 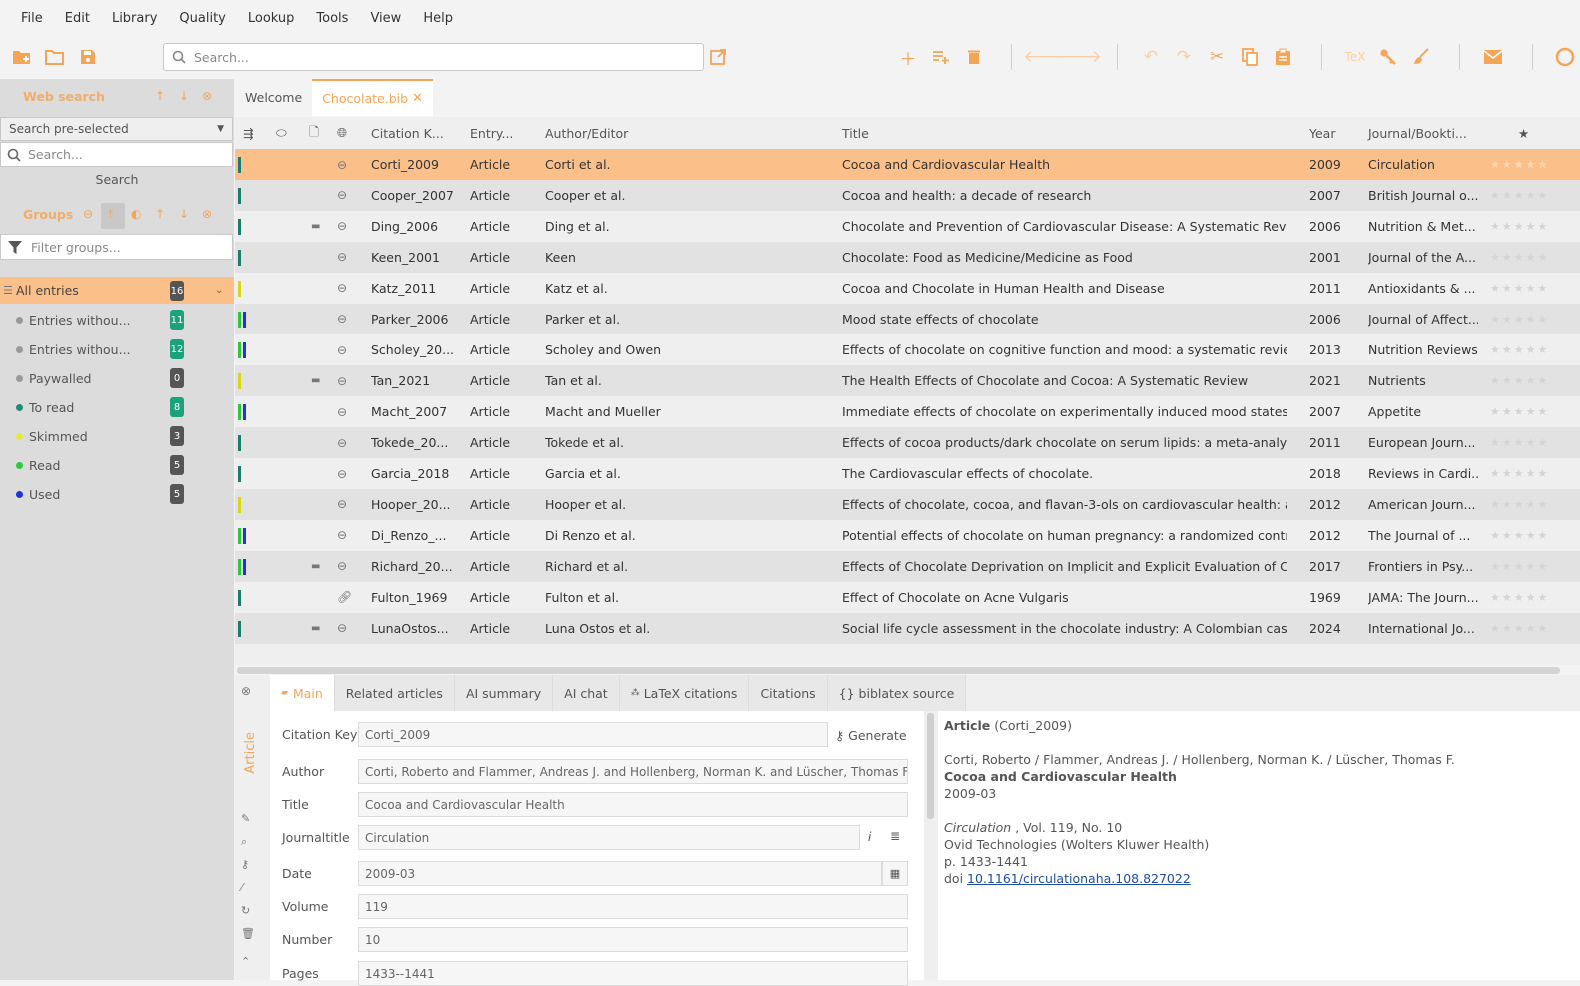 What do you see at coordinates (974, 57) in the screenshot?
I see `delete-icon` at bounding box center [974, 57].